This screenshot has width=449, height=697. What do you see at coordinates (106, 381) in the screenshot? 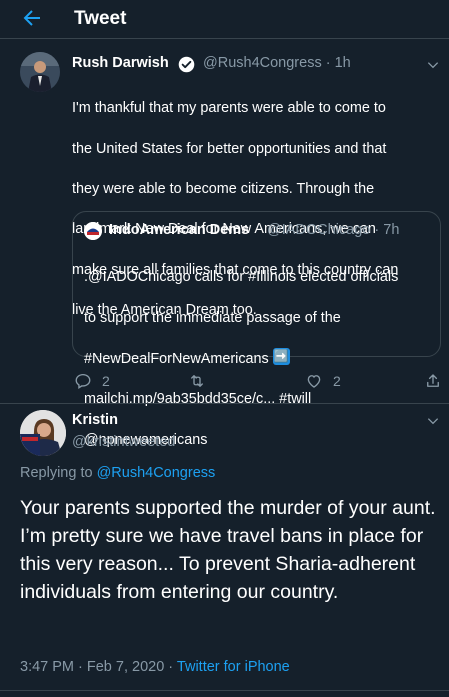
I see `reply-count: 2` at bounding box center [106, 381].